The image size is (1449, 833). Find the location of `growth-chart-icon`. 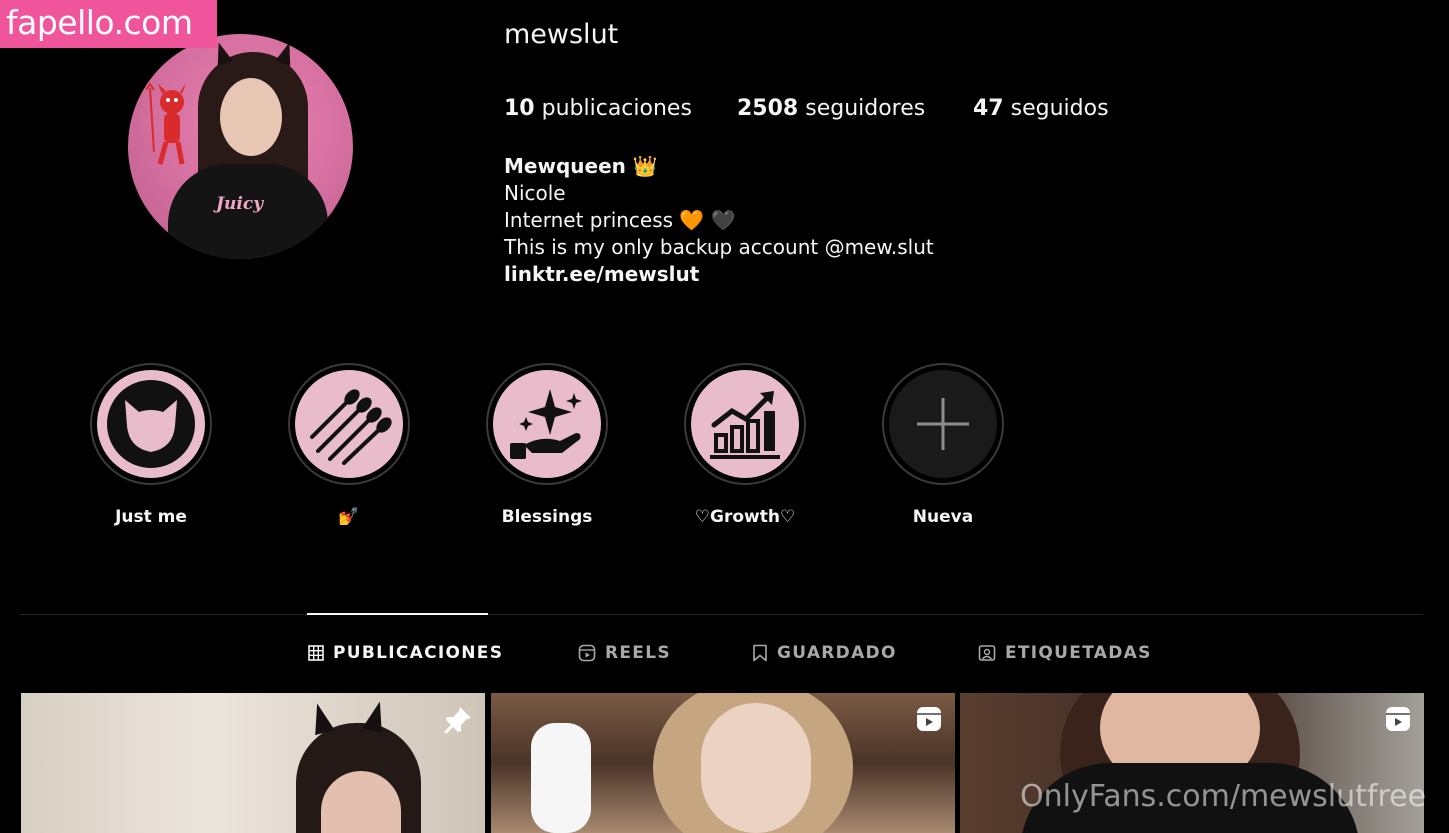

growth-chart-icon is located at coordinates (745, 425).